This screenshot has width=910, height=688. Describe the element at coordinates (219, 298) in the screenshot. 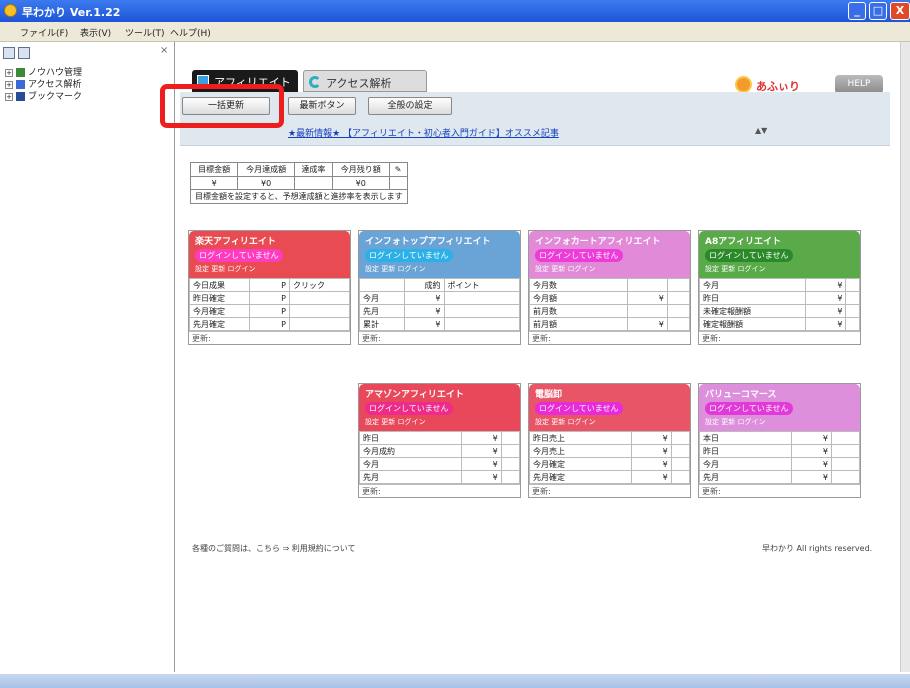

I see `row-label: 昨日確定` at that location.